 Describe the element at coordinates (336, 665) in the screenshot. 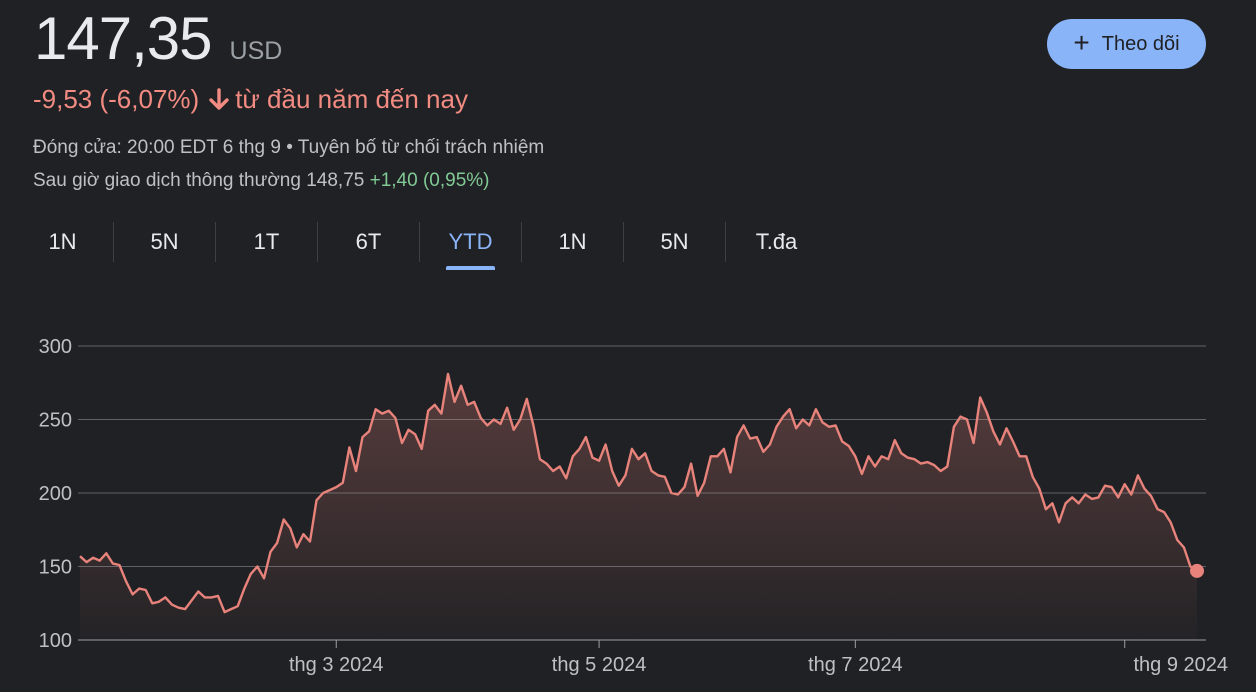

I see `x-tick-label: thg 3 2024` at that location.